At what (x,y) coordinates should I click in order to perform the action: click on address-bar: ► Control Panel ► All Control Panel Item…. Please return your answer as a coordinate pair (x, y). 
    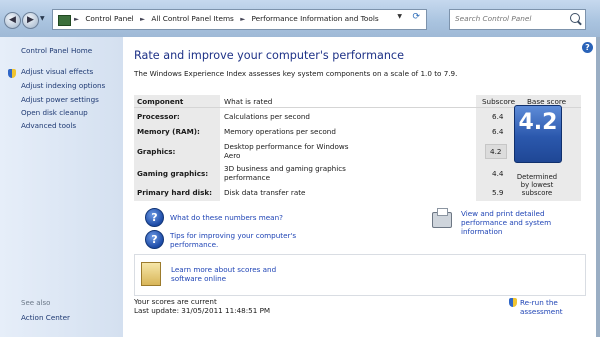
    Looking at the image, I should click on (239, 19).